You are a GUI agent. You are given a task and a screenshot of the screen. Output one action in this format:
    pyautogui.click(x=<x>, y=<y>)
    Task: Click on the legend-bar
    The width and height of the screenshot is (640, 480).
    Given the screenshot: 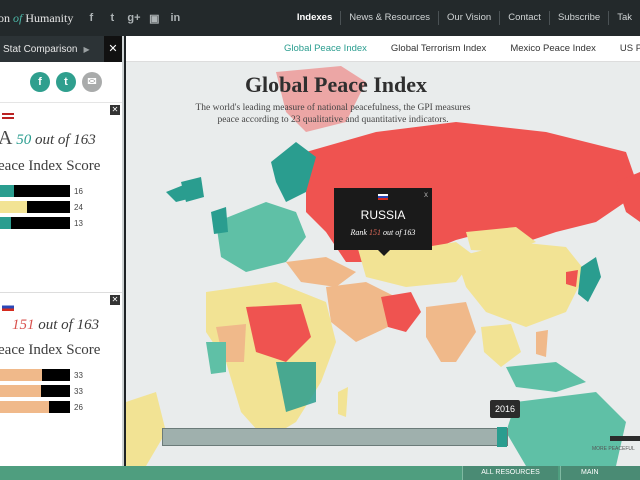 What is the action you would take?
    pyautogui.click(x=625, y=438)
    